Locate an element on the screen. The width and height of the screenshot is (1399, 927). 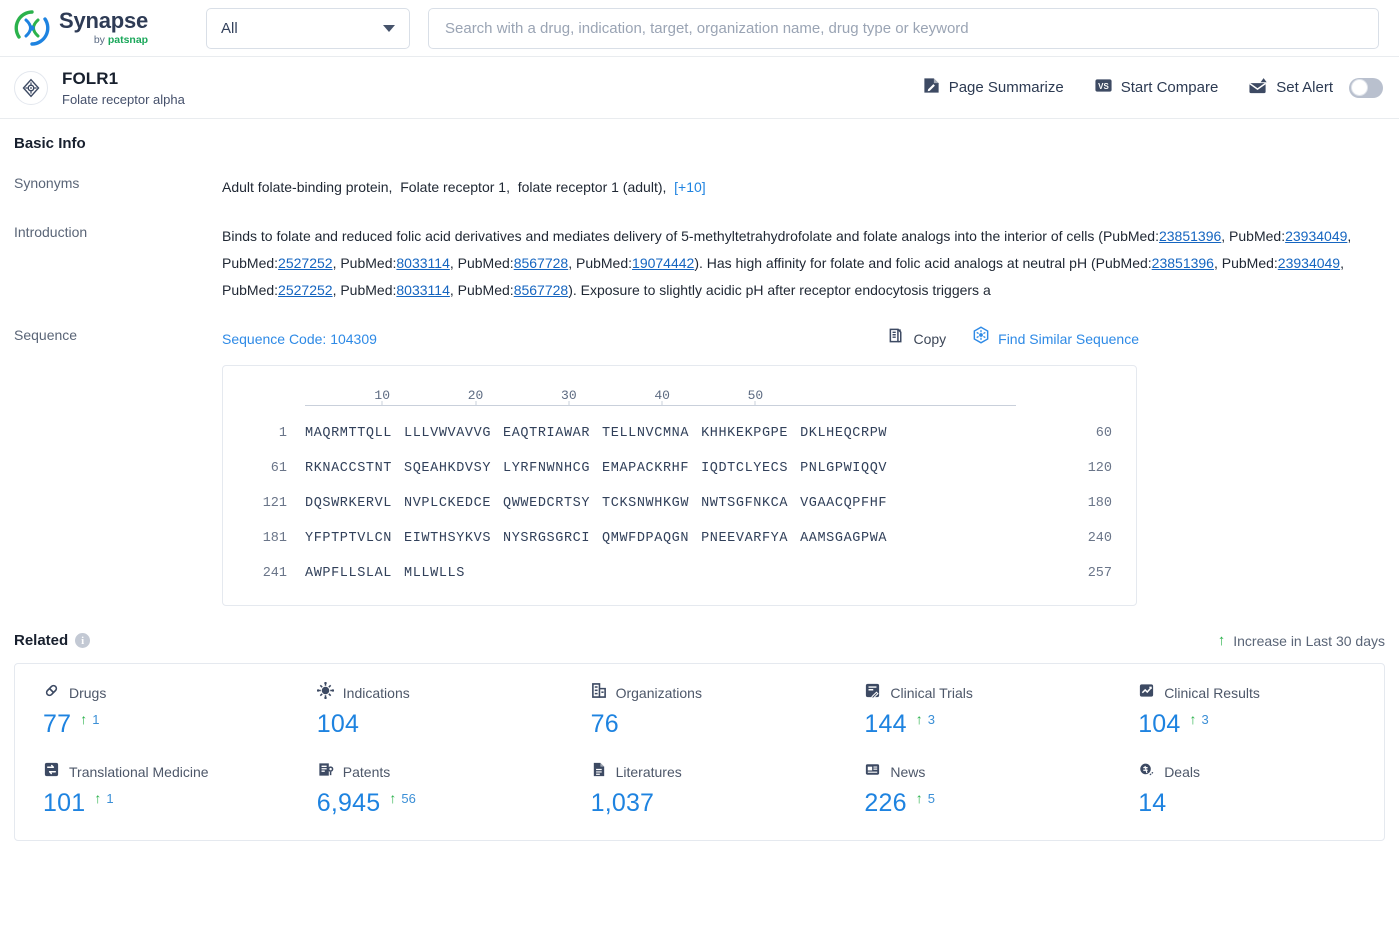
set-alert-button: Set Alert is located at coordinates (1315, 88).